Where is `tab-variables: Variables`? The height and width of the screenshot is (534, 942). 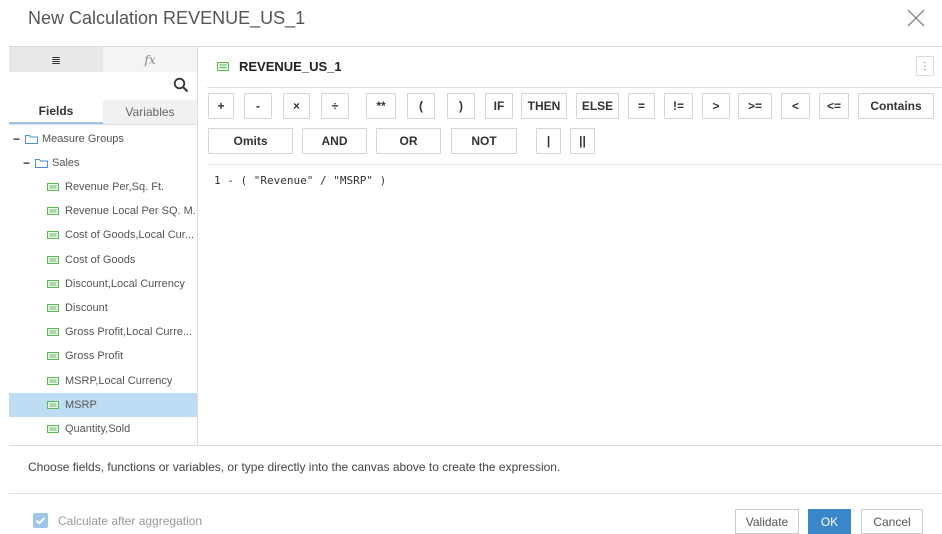
tab-variables: Variables is located at coordinates (150, 112).